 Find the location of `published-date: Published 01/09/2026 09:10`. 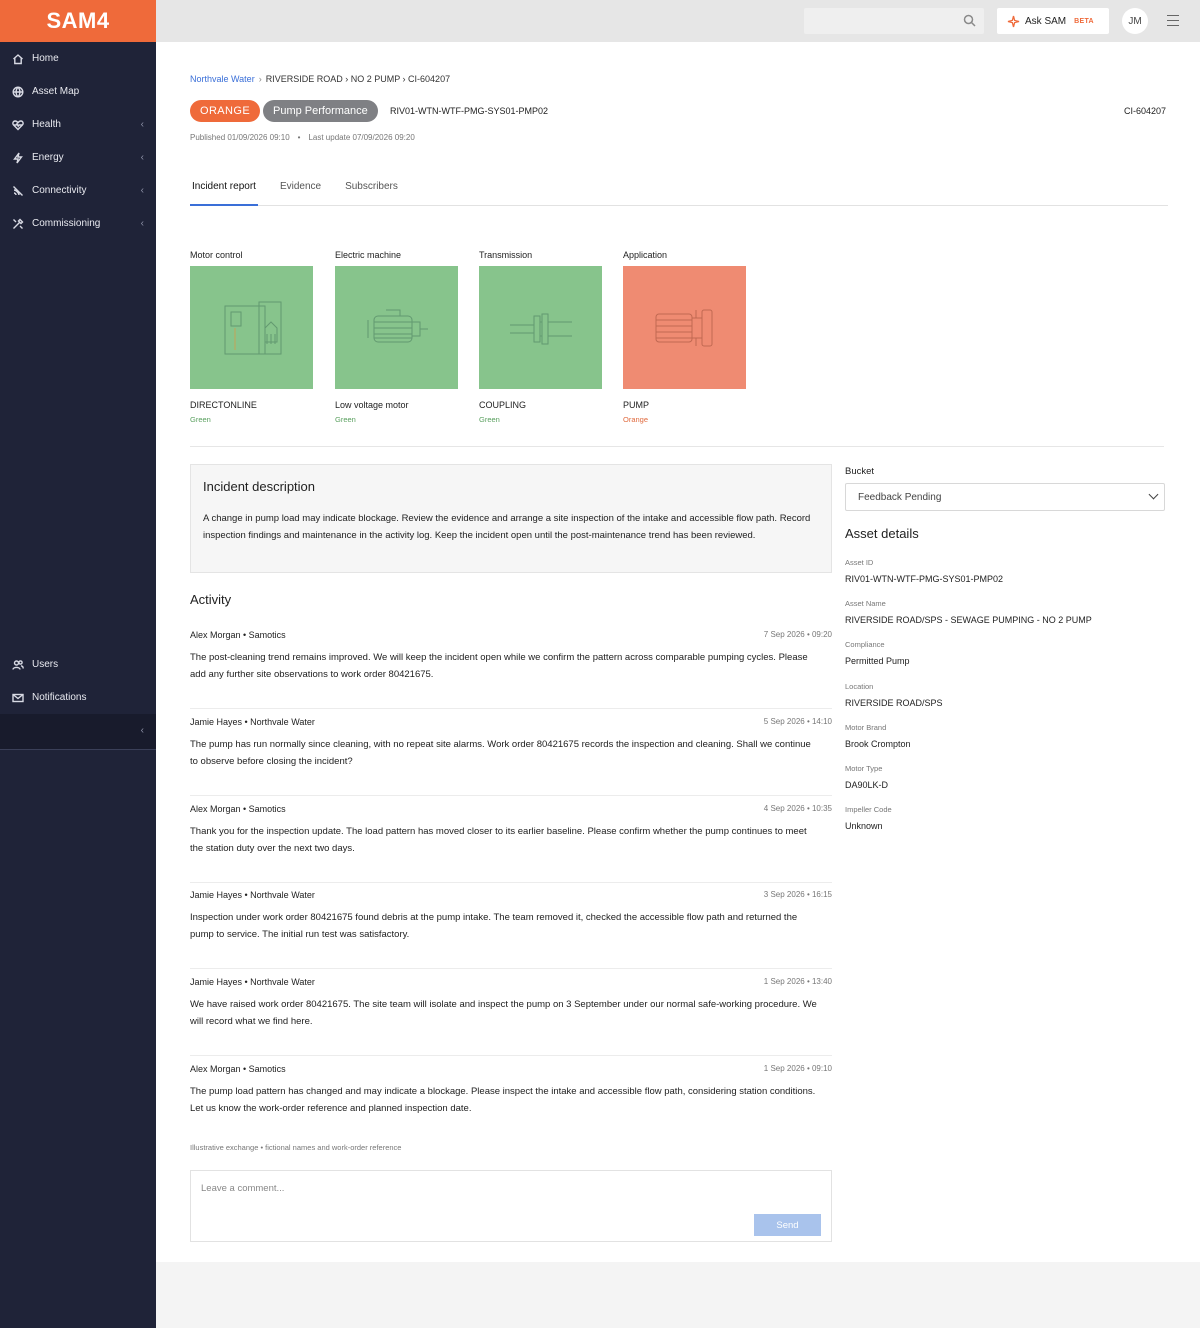

published-date: Published 01/09/2026 09:10 is located at coordinates (240, 137).